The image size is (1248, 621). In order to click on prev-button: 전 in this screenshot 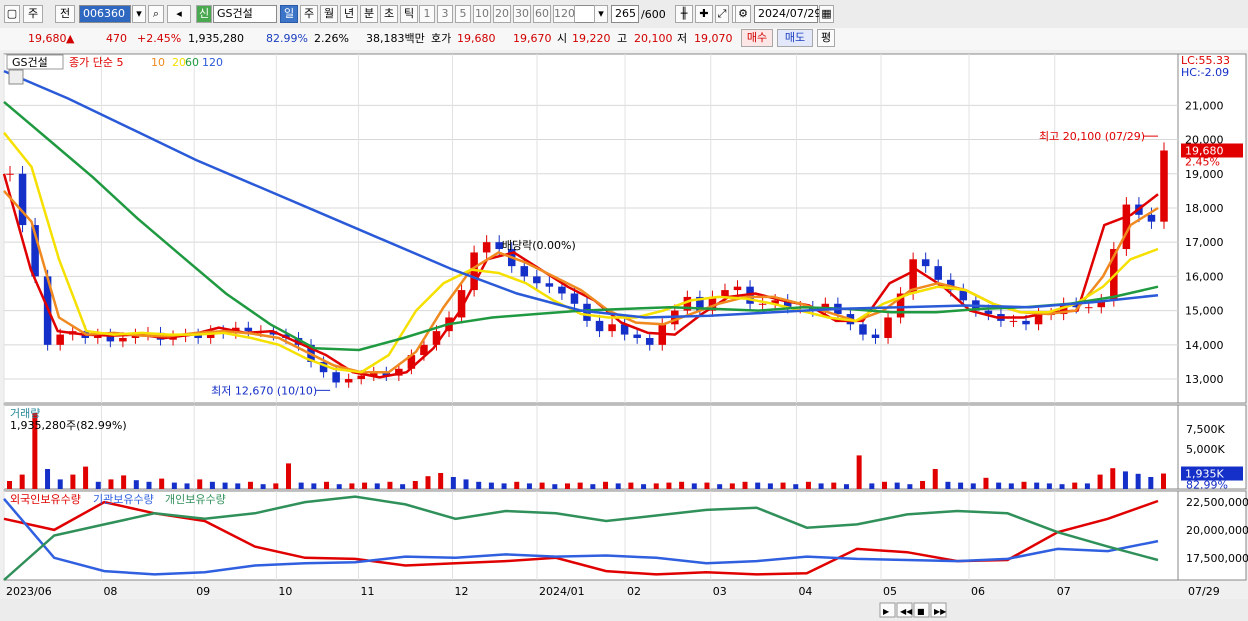, I will do `click(65, 14)`.